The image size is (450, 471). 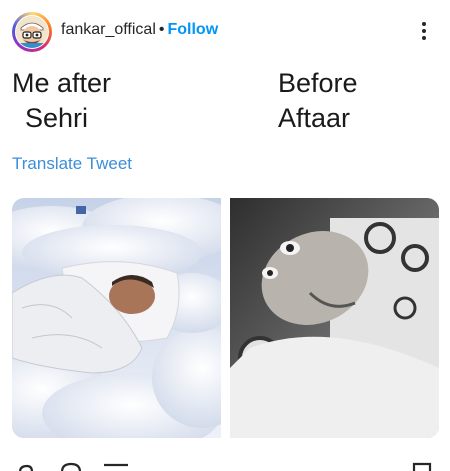 What do you see at coordinates (225, 31) in the screenshot?
I see `post-header: fankar_offical • Follow` at bounding box center [225, 31].